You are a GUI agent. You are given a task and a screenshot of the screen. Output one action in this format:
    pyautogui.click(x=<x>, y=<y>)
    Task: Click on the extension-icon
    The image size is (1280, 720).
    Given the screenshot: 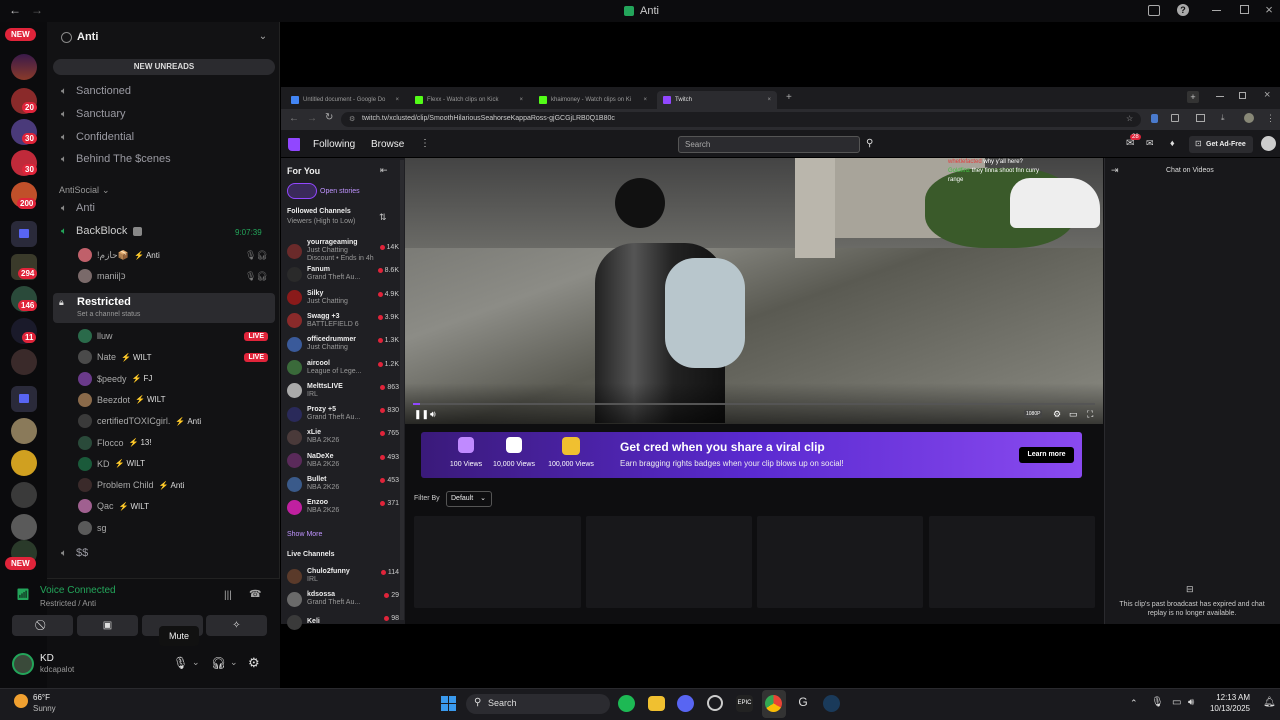 What is the action you would take?
    pyautogui.click(x=1154, y=118)
    